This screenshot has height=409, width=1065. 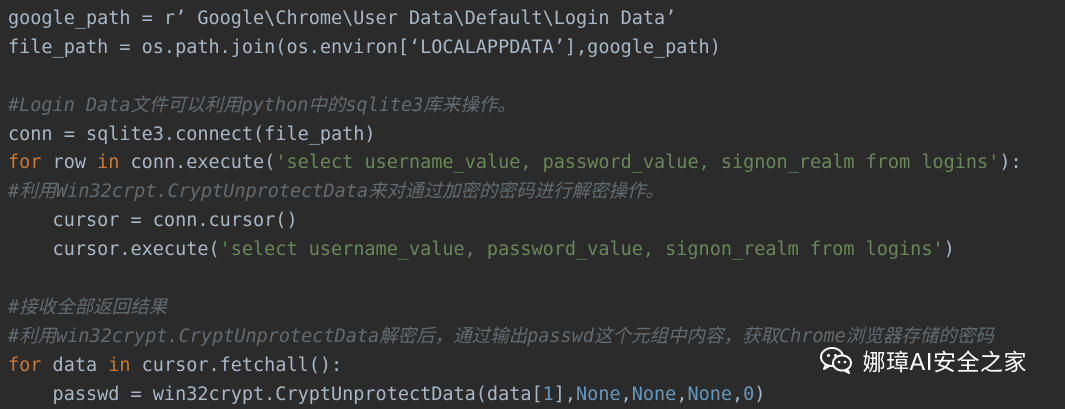 What do you see at coordinates (536, 106) in the screenshot?
I see `code-line: #Login Data文件可以利用python中的sqlite3库来操作。` at bounding box center [536, 106].